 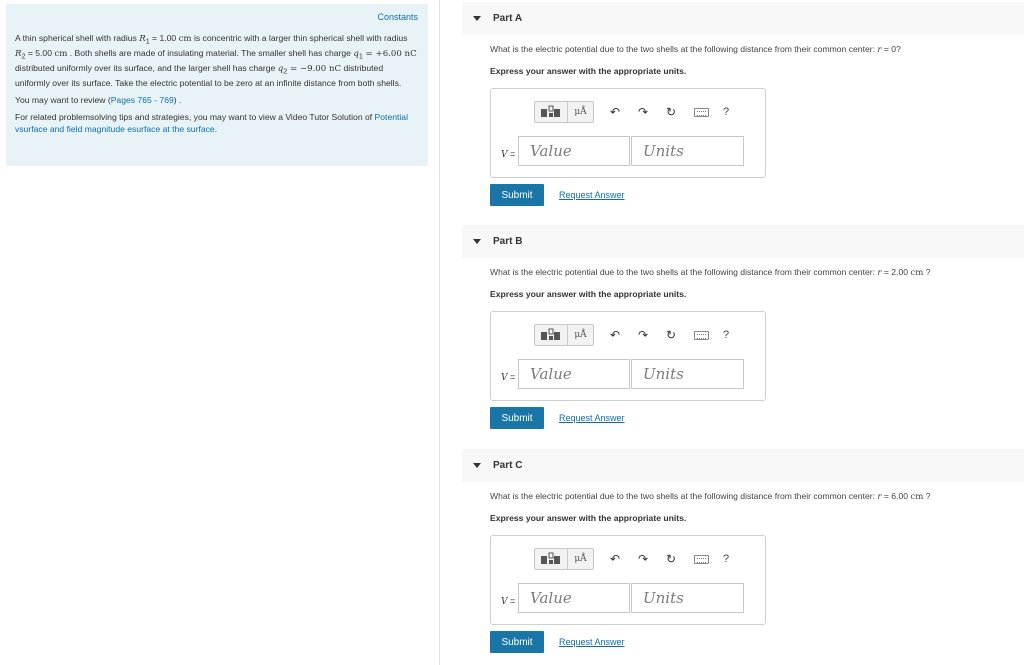 What do you see at coordinates (77, 38) in the screenshot?
I see `problem-text: A thin spherical shell with radius` at bounding box center [77, 38].